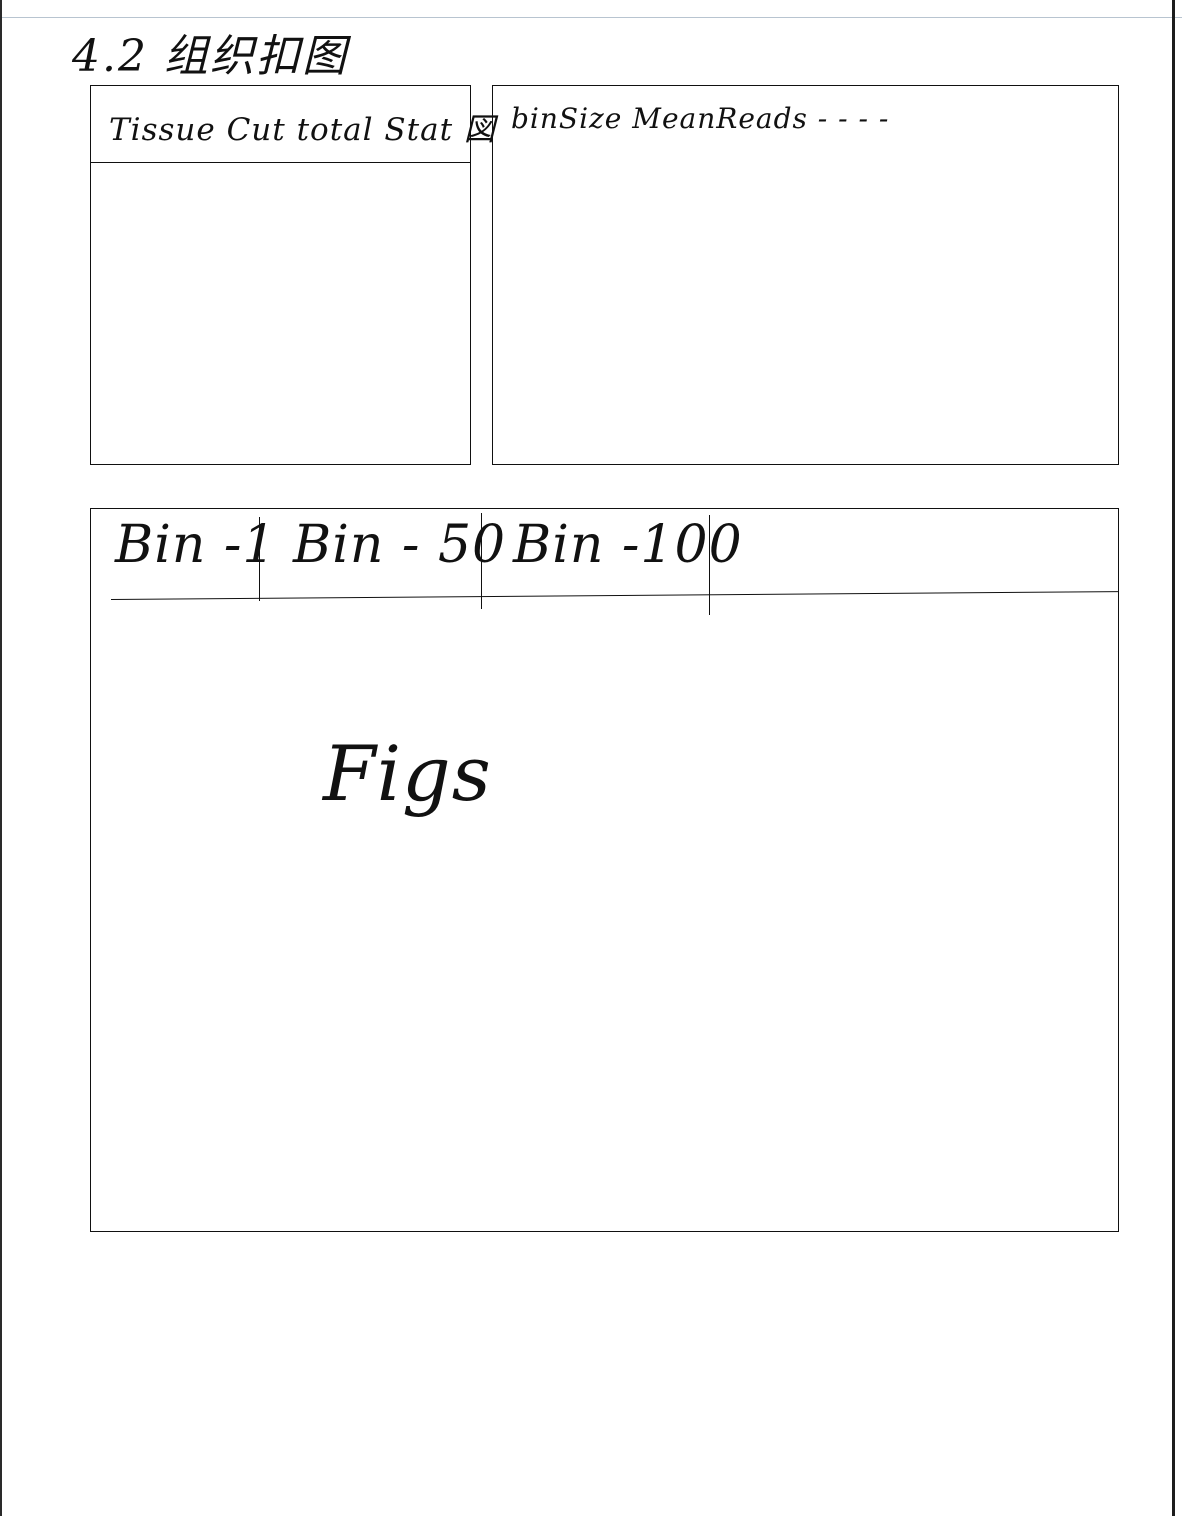  Describe the element at coordinates (700, 118) in the screenshot. I see `binsize-stat-header: binSize MeanReads - - - -` at that location.